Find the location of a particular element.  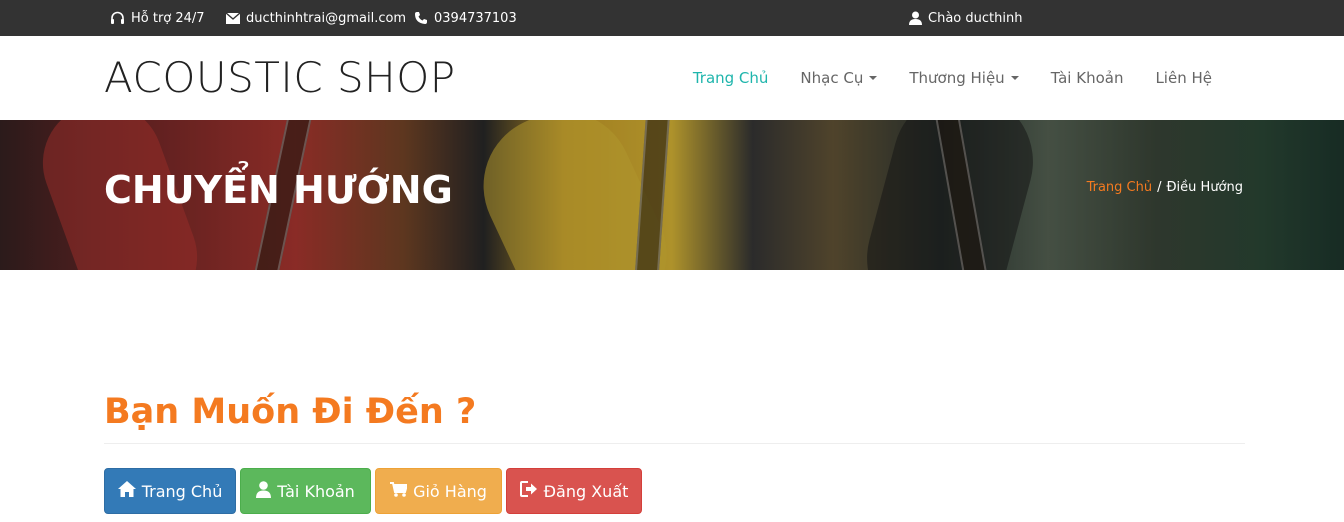

phone-info: 0394737103 is located at coordinates (465, 18).